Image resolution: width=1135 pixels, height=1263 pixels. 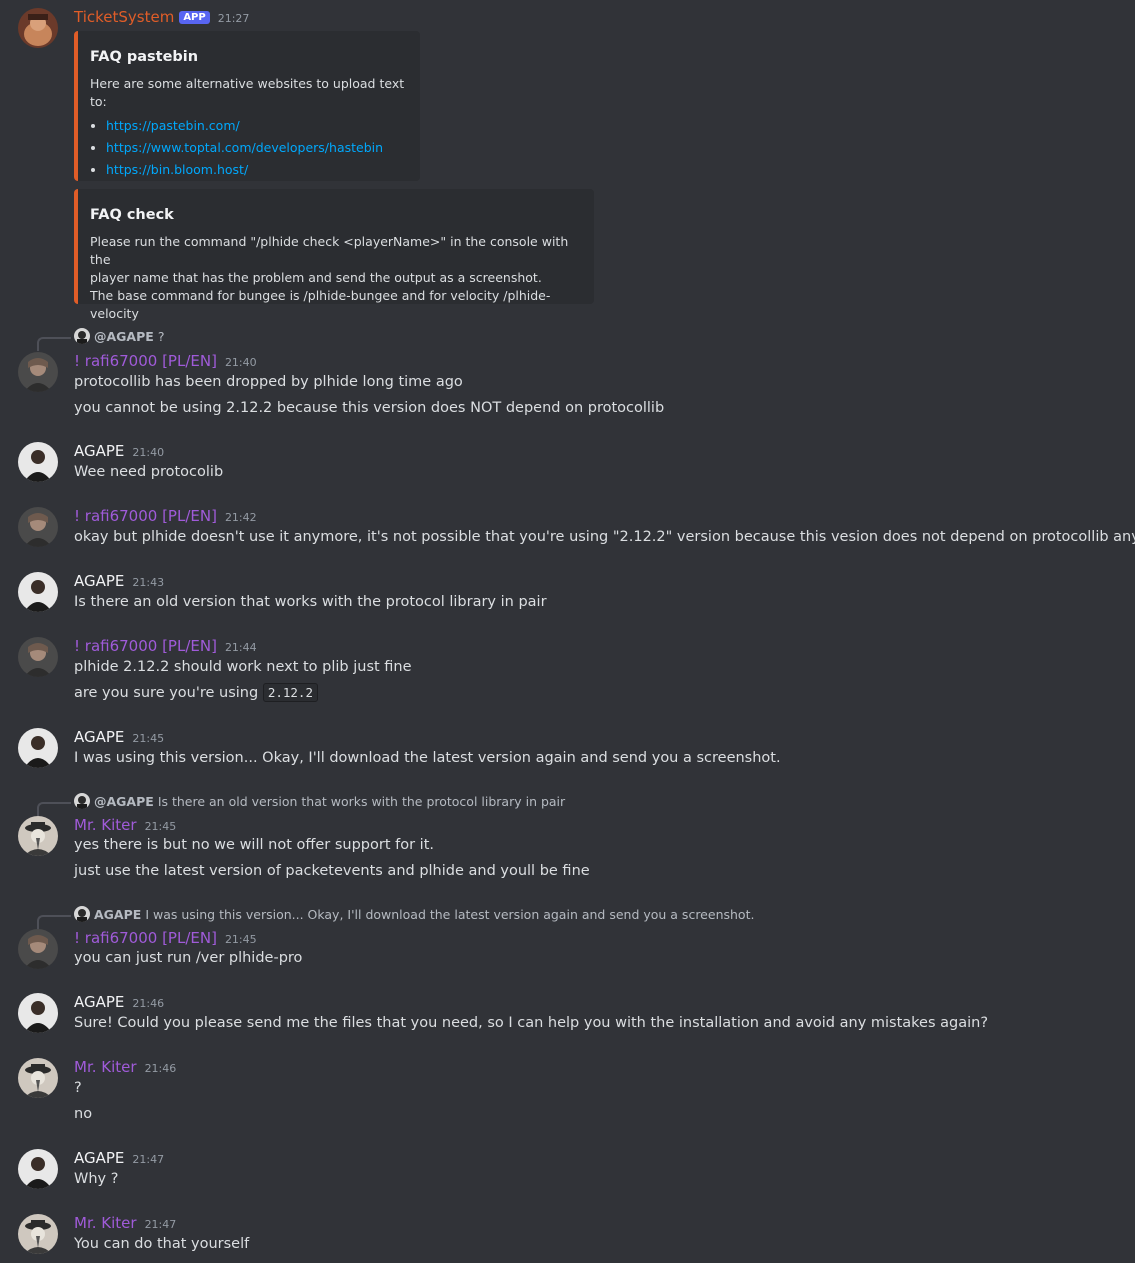 I want to click on reply-preview: @AGAPE ?, so click(x=119, y=336).